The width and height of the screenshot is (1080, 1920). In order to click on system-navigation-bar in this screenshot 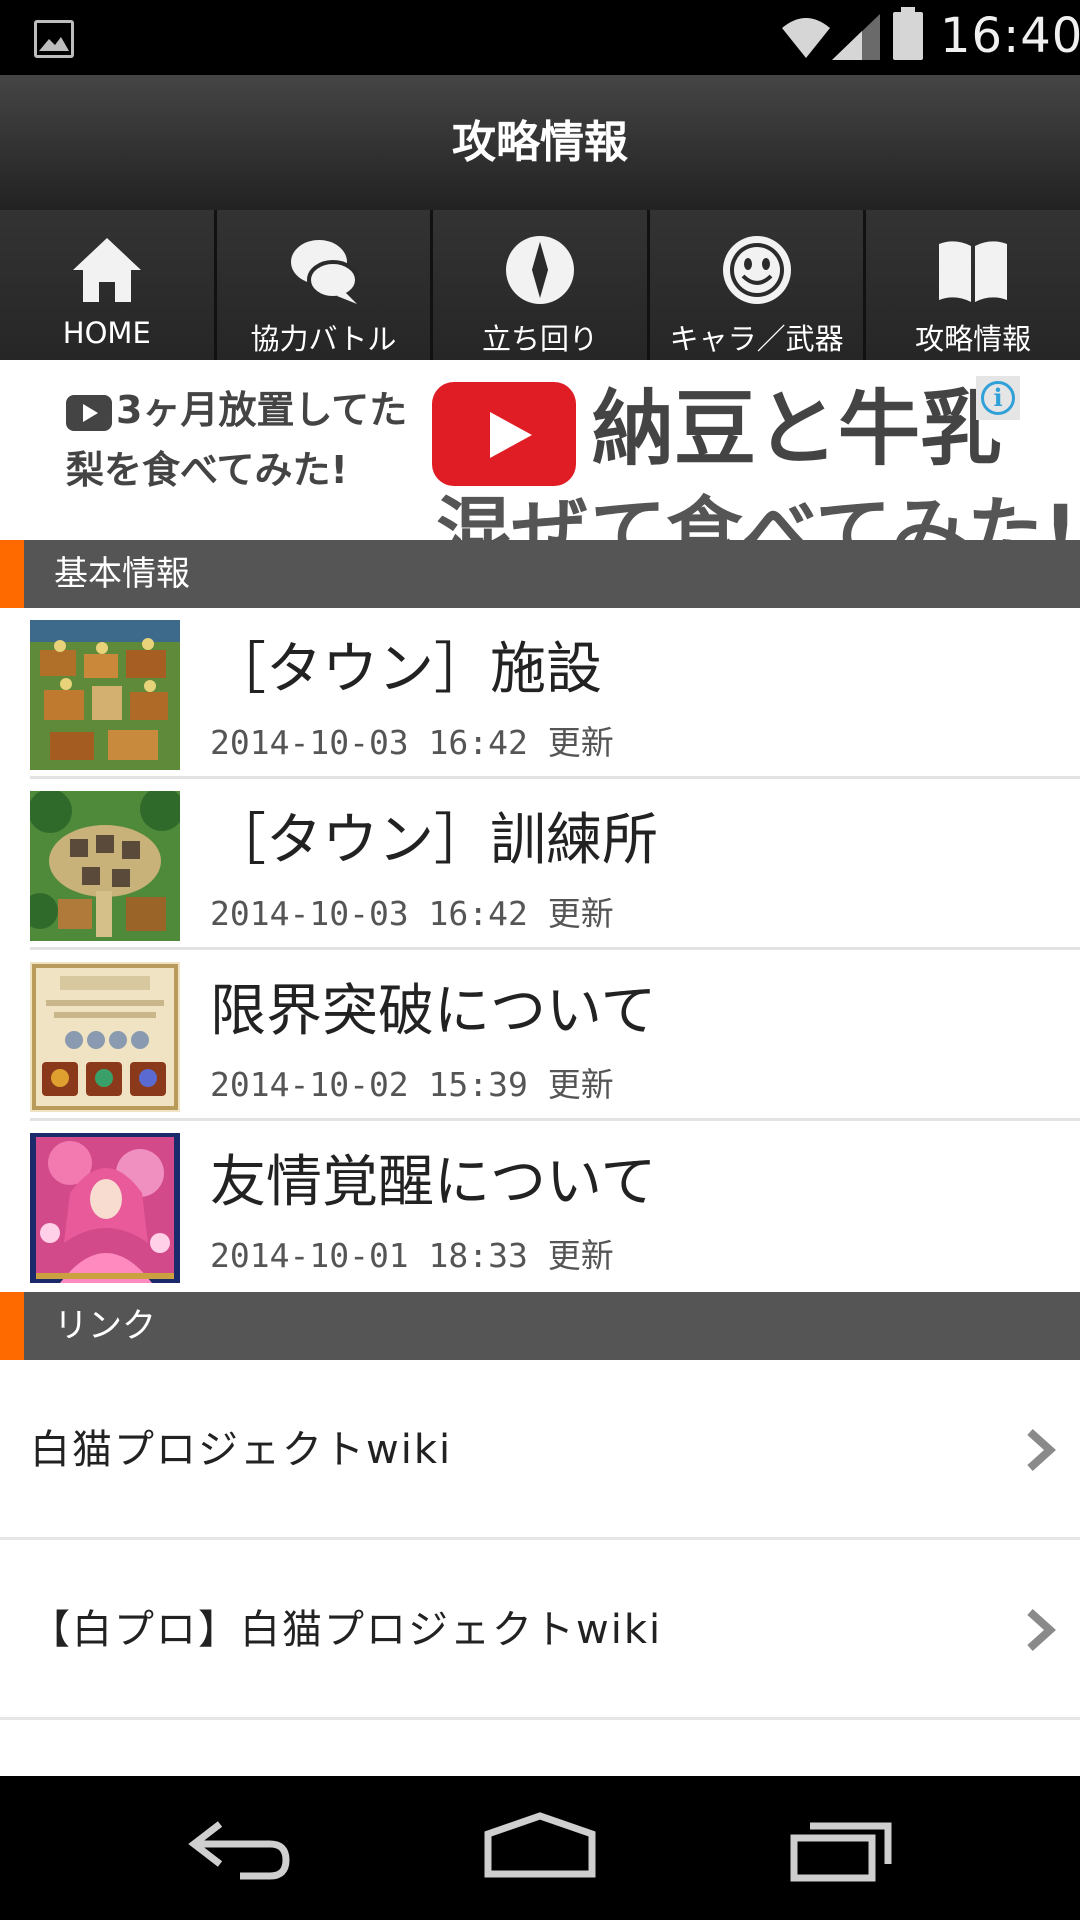, I will do `click(540, 1848)`.